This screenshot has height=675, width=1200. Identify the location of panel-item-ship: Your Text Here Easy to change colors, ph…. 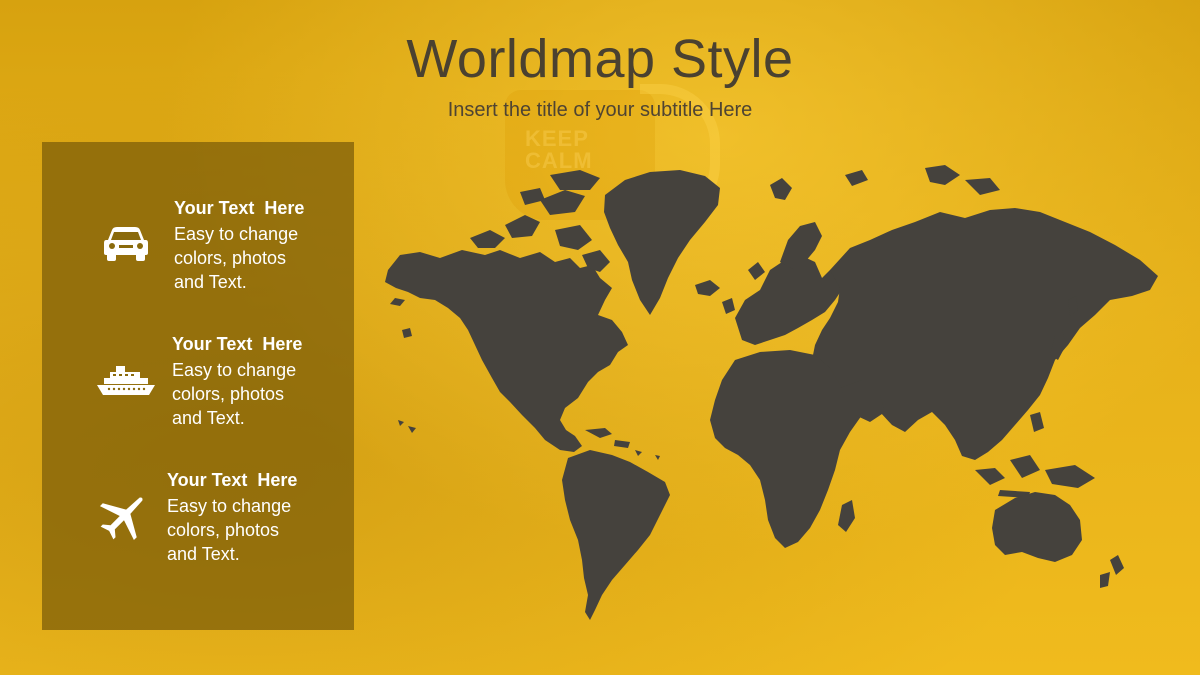
(237, 381).